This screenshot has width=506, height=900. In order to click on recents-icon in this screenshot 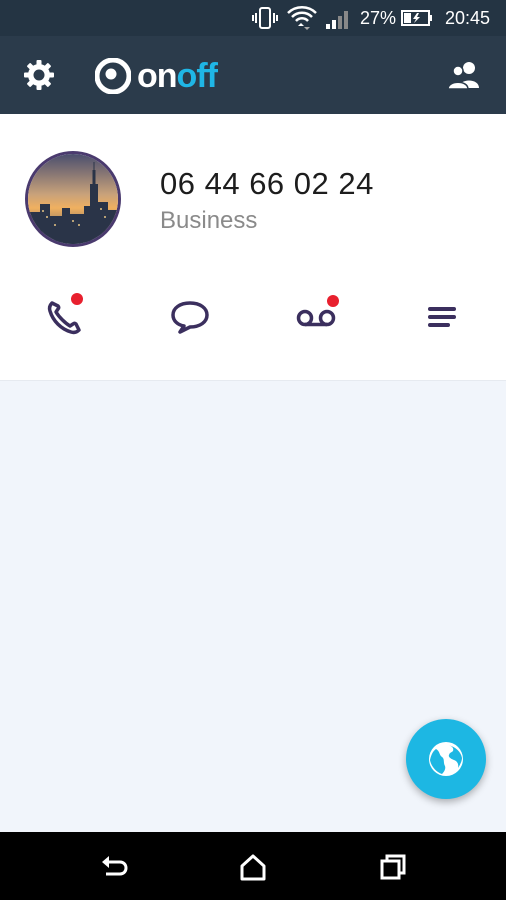, I will do `click(393, 867)`.